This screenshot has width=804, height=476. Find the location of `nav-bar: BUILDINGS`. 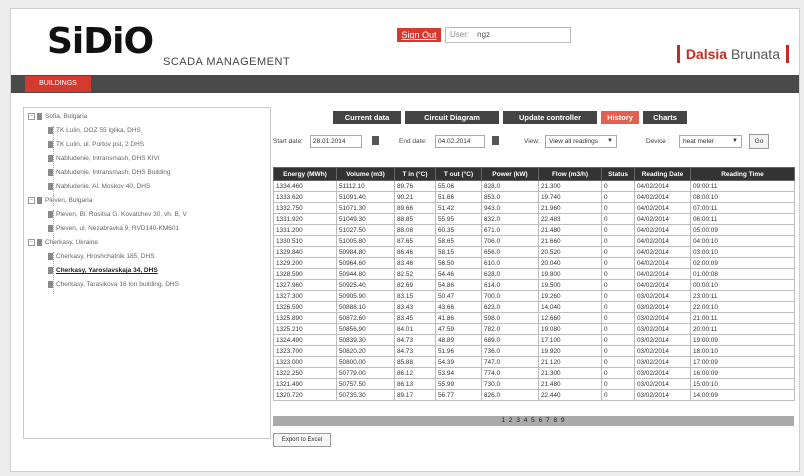

nav-bar: BUILDINGS is located at coordinates (405, 84).